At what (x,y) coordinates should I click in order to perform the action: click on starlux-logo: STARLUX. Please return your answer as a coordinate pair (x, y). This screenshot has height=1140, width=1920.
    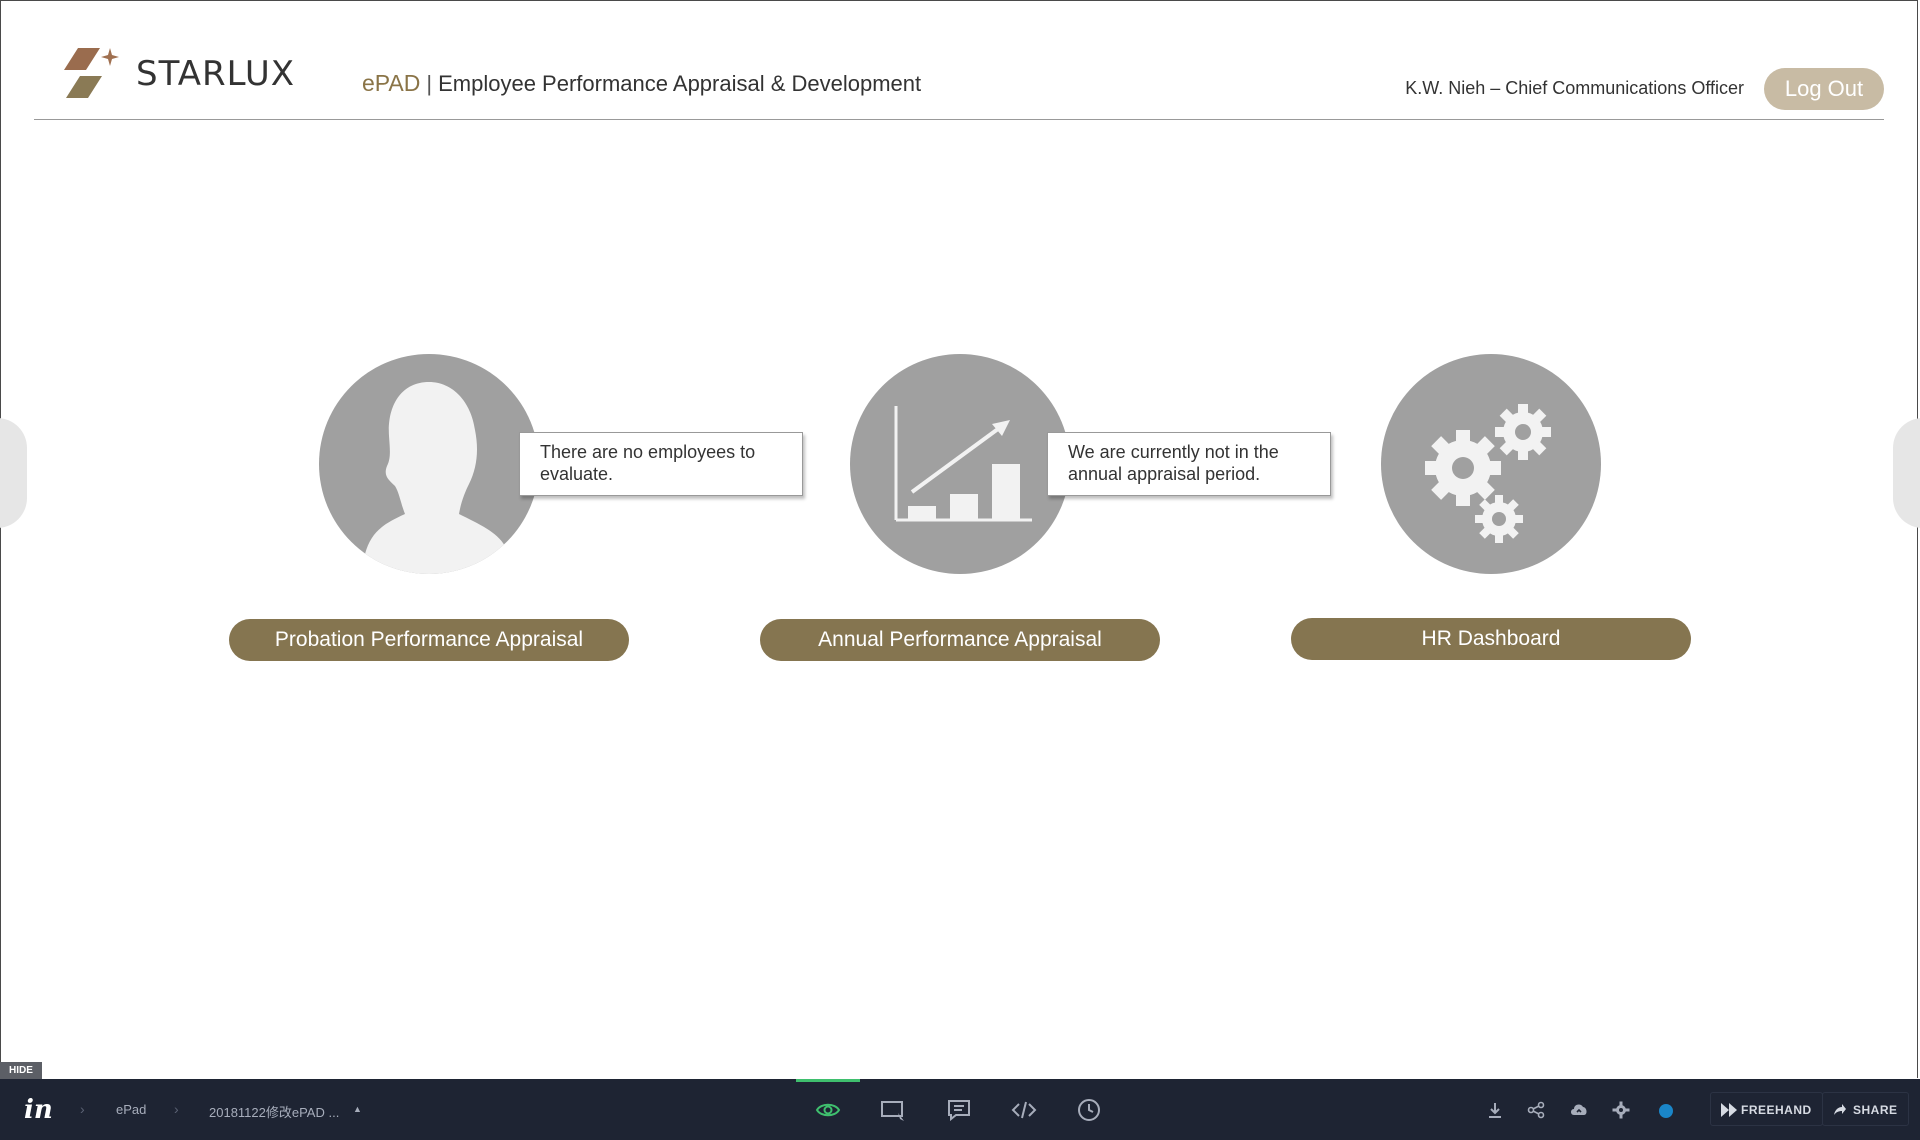
    Looking at the image, I should click on (177, 74).